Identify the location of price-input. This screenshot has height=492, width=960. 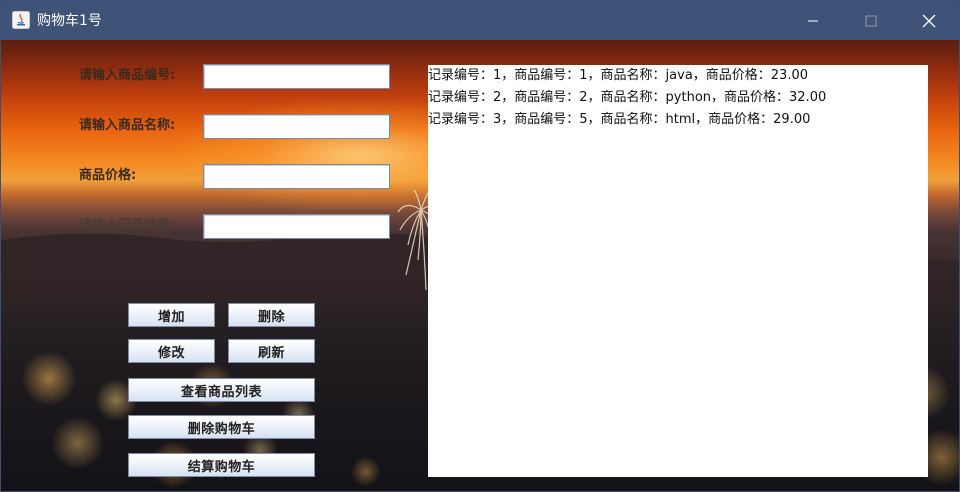
(296, 176).